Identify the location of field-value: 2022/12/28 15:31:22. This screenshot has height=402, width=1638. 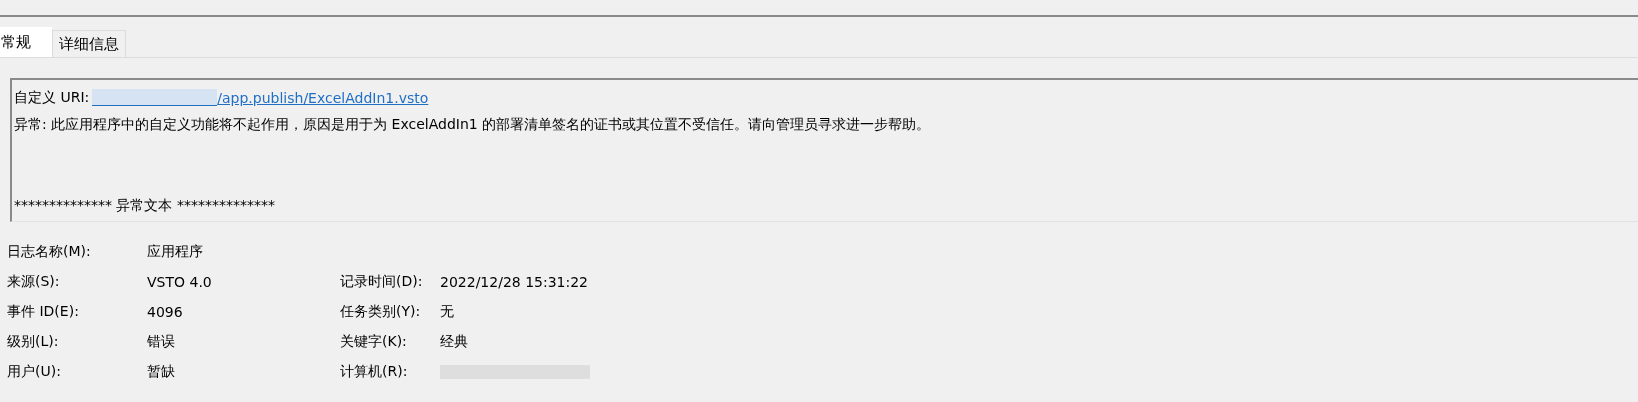
(515, 282).